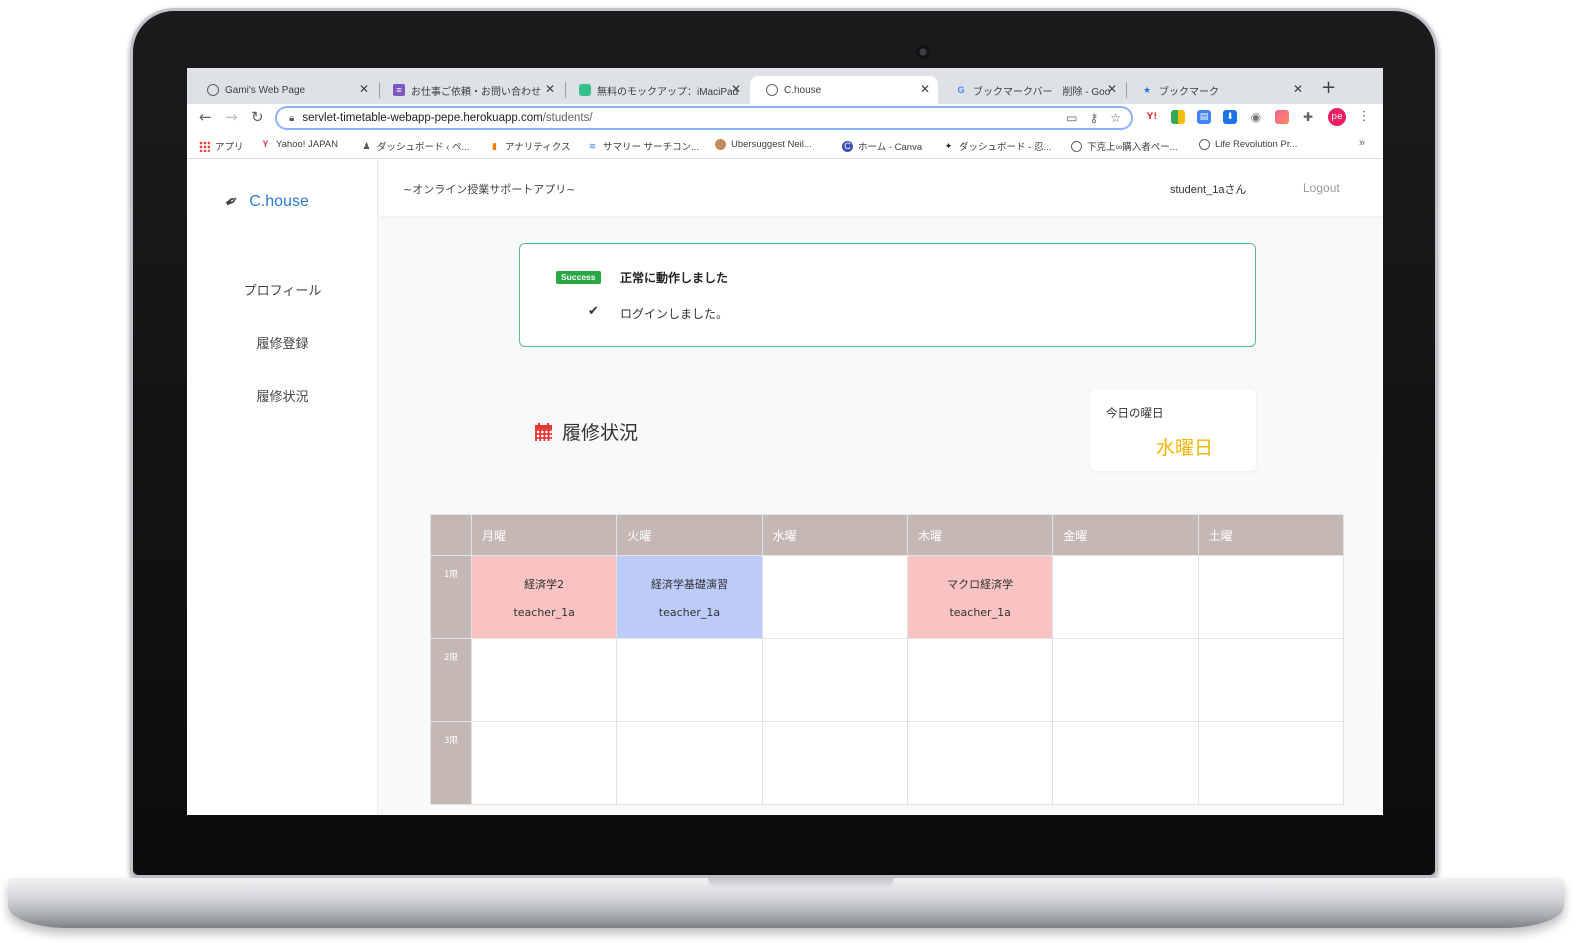 The width and height of the screenshot is (1586, 943). What do you see at coordinates (292, 118) in the screenshot?
I see `lock-icon: 🔒︎` at bounding box center [292, 118].